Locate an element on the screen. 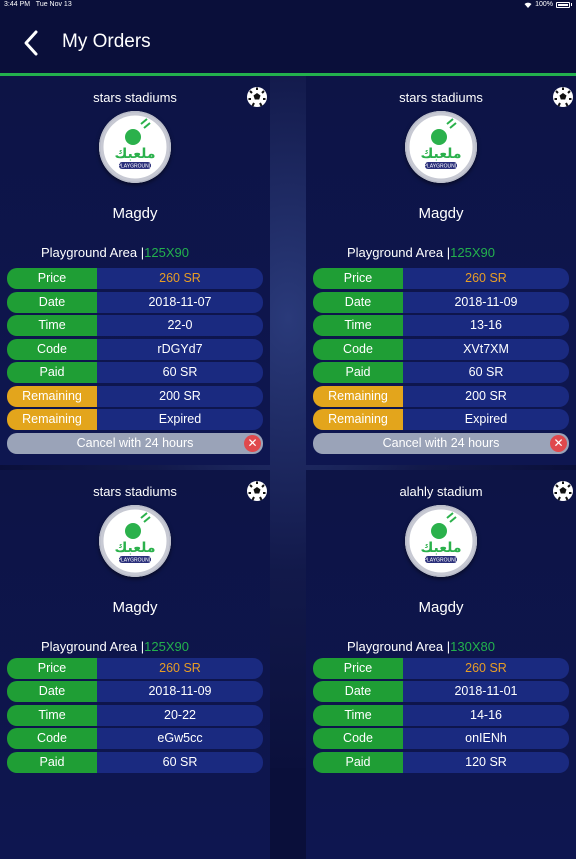  navigation-bar: My Orders is located at coordinates (288, 43).